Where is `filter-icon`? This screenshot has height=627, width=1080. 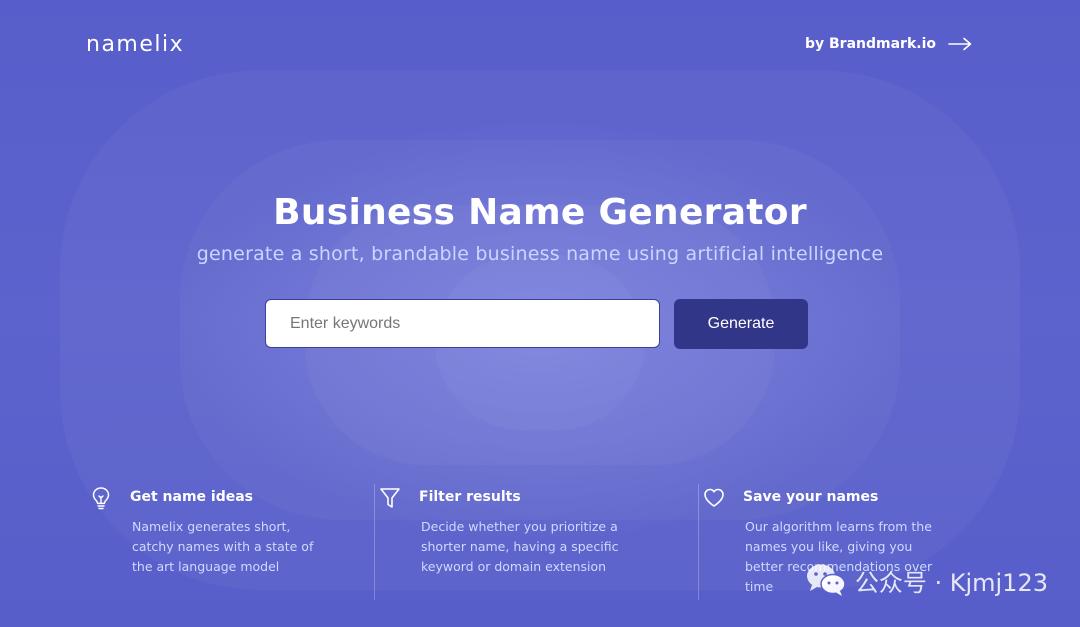 filter-icon is located at coordinates (390, 498).